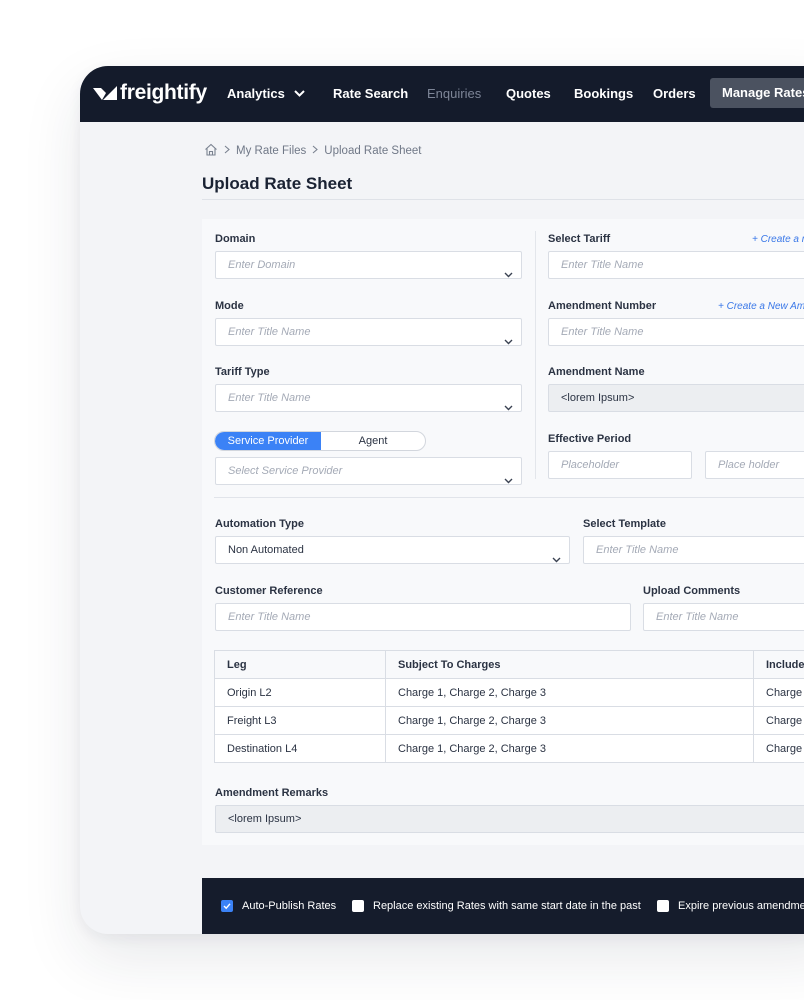  I want to click on checkbox-checked-icon, so click(227, 906).